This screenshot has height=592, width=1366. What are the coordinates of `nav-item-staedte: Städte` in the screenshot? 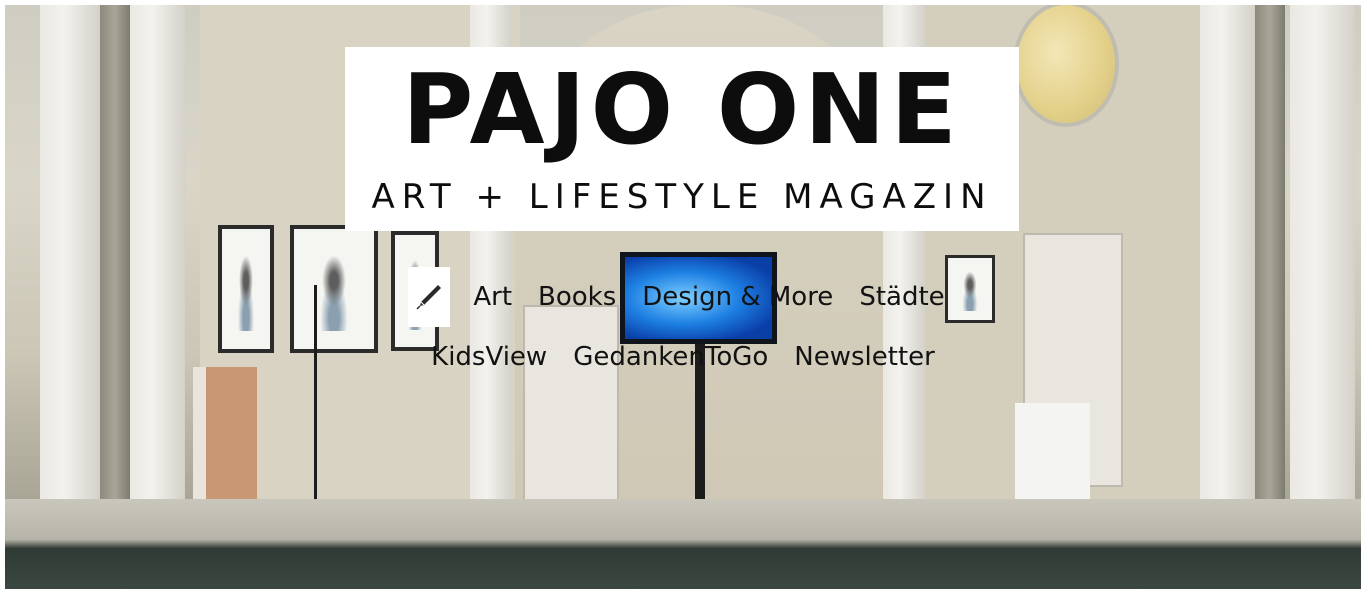 It's located at (901, 297).